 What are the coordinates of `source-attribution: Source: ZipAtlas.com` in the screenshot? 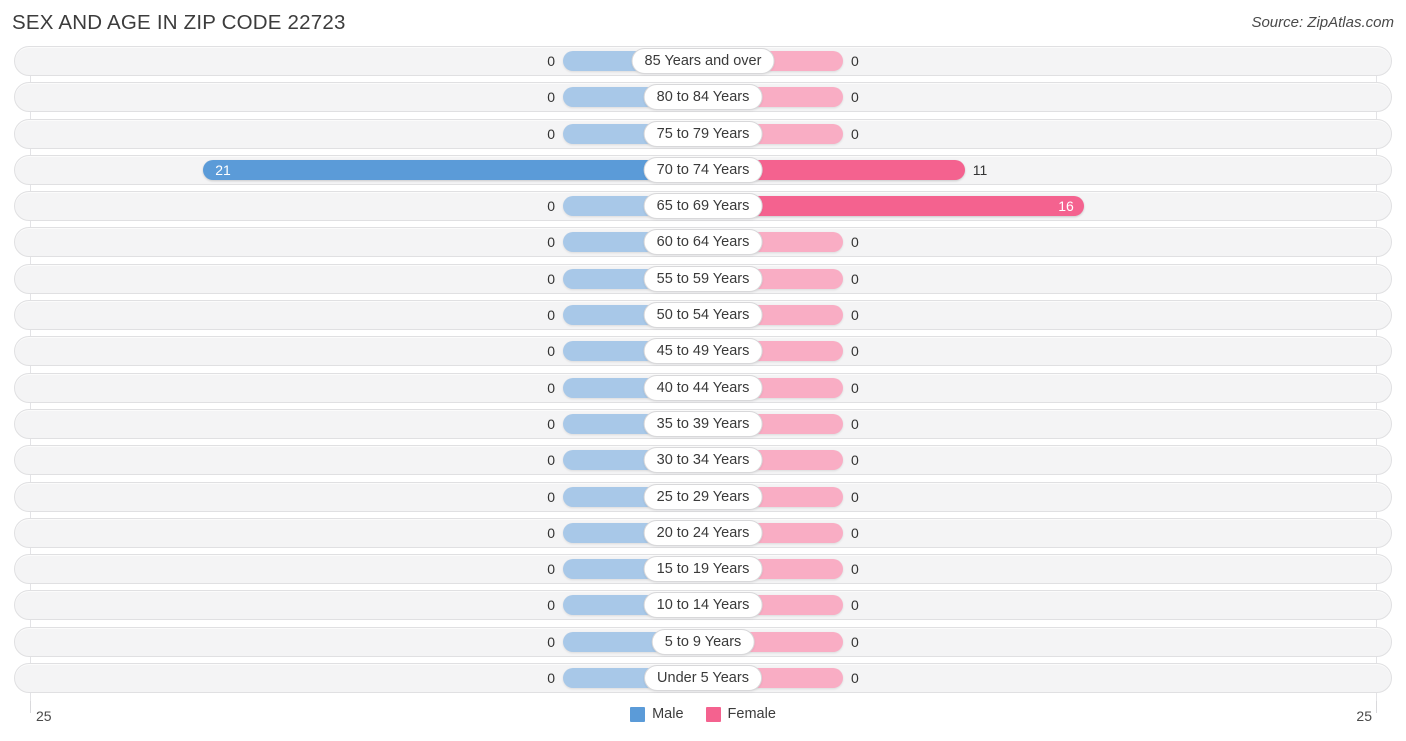 It's located at (1322, 22).